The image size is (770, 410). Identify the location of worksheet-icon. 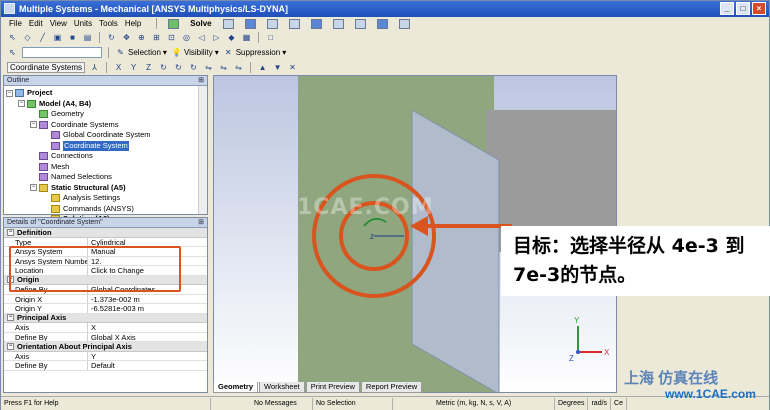
(272, 23).